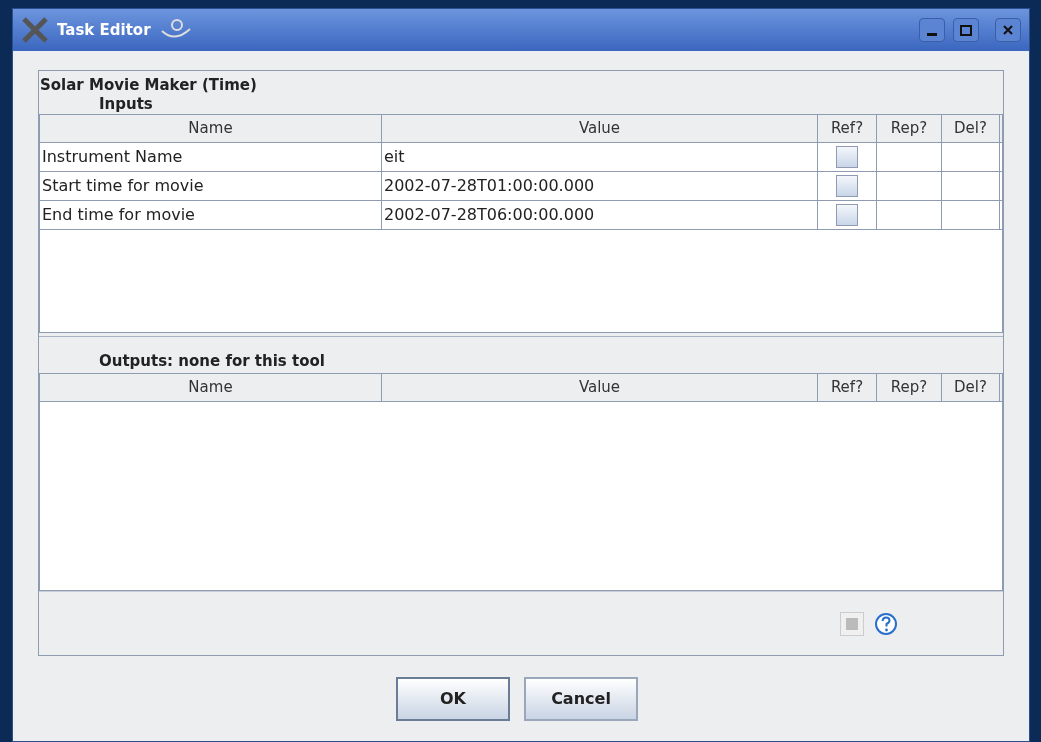 This screenshot has height=742, width=1041. What do you see at coordinates (148, 85) in the screenshot?
I see `tool-title: Solar Movie Maker (Time)` at bounding box center [148, 85].